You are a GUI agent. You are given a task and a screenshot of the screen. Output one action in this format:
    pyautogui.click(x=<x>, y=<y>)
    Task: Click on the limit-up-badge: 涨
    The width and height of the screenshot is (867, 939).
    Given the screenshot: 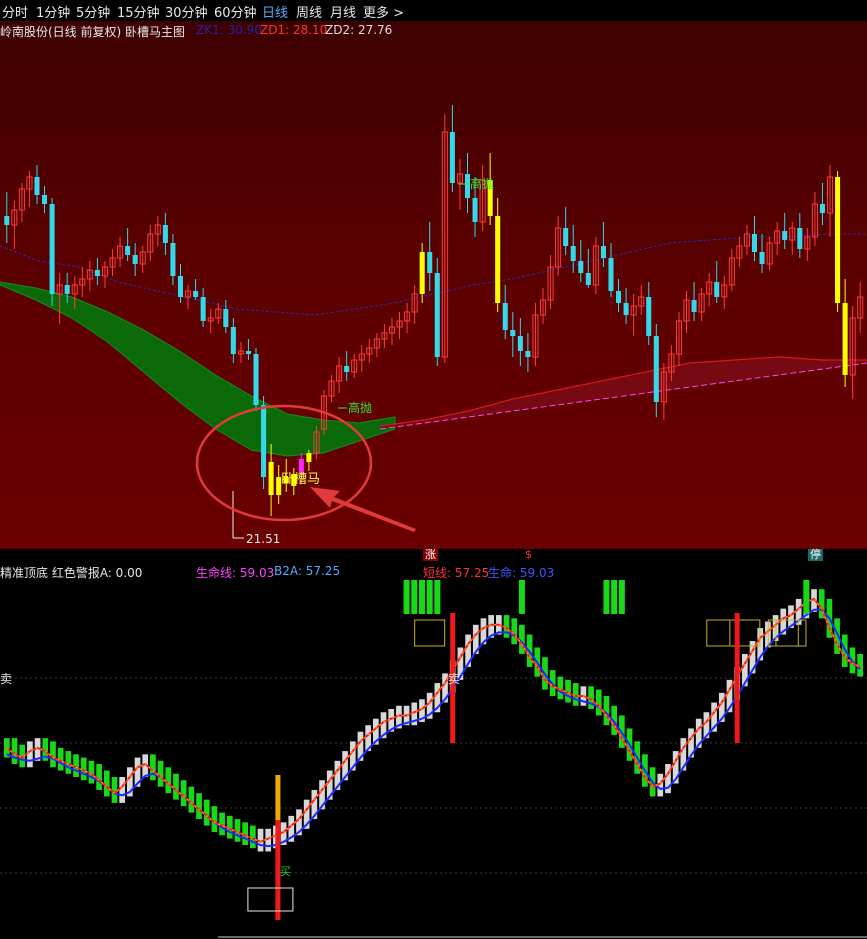 What is the action you would take?
    pyautogui.click(x=430, y=554)
    